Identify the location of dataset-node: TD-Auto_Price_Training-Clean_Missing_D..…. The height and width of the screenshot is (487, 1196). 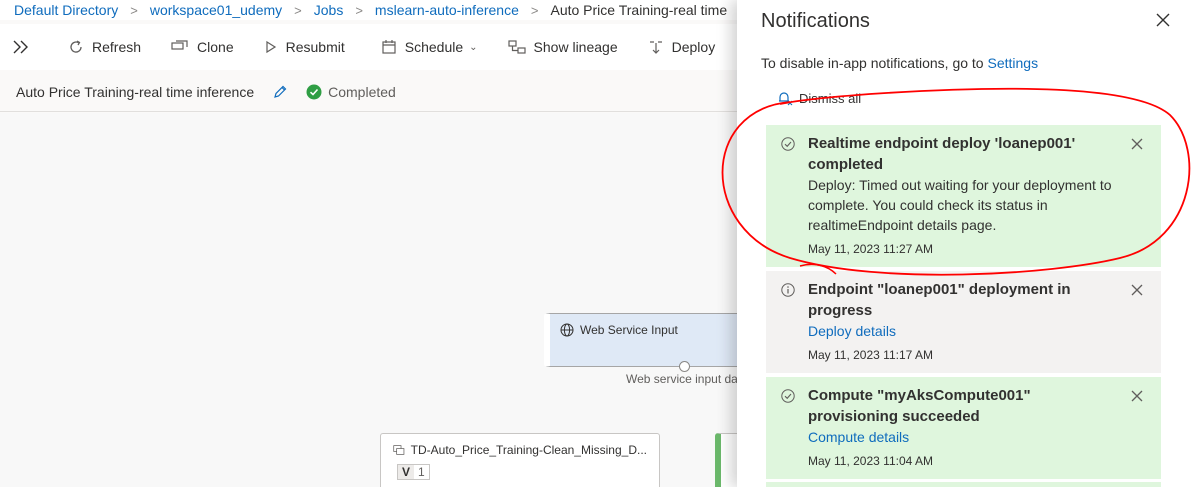
(520, 460).